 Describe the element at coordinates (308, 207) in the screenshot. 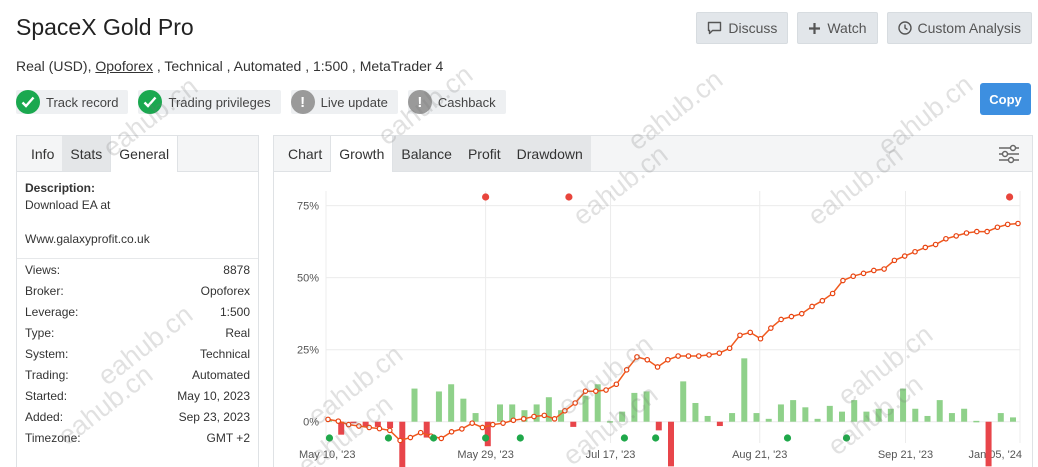

I see `y-tick-label: 75%` at that location.